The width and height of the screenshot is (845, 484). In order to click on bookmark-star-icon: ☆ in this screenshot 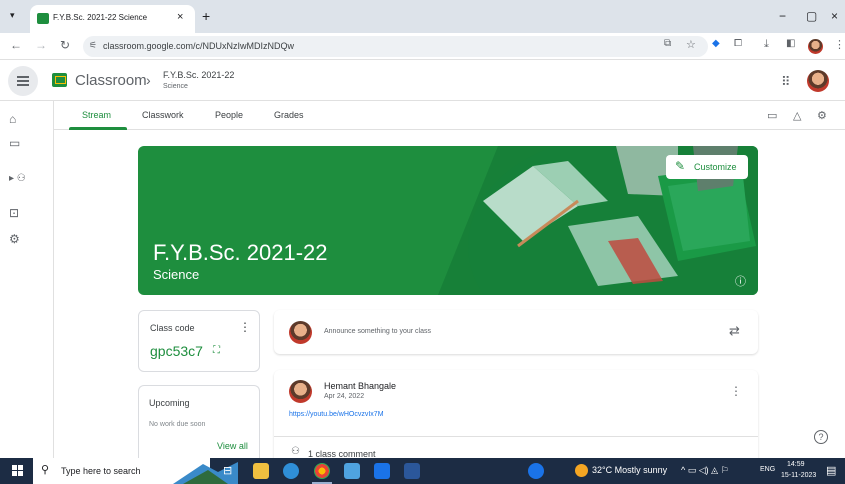, I will do `click(691, 44)`.